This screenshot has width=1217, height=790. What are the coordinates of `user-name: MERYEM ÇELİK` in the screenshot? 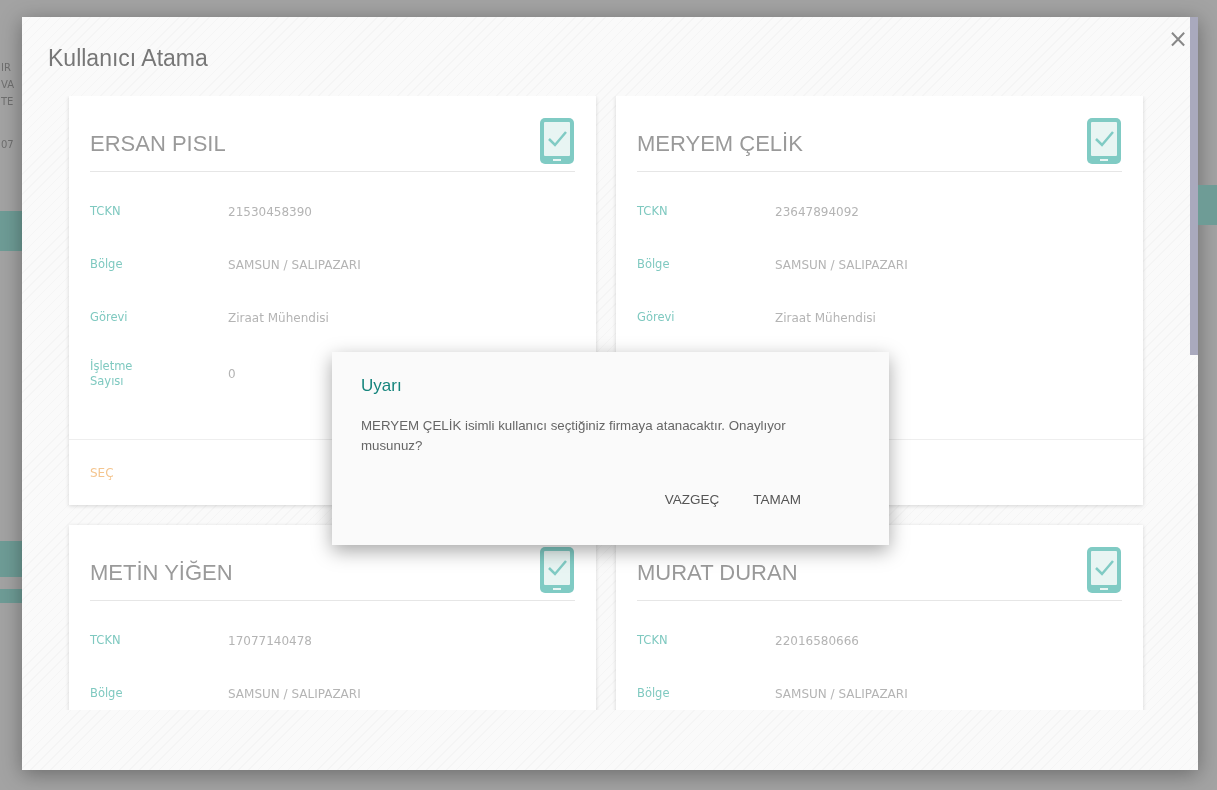 It's located at (720, 144).